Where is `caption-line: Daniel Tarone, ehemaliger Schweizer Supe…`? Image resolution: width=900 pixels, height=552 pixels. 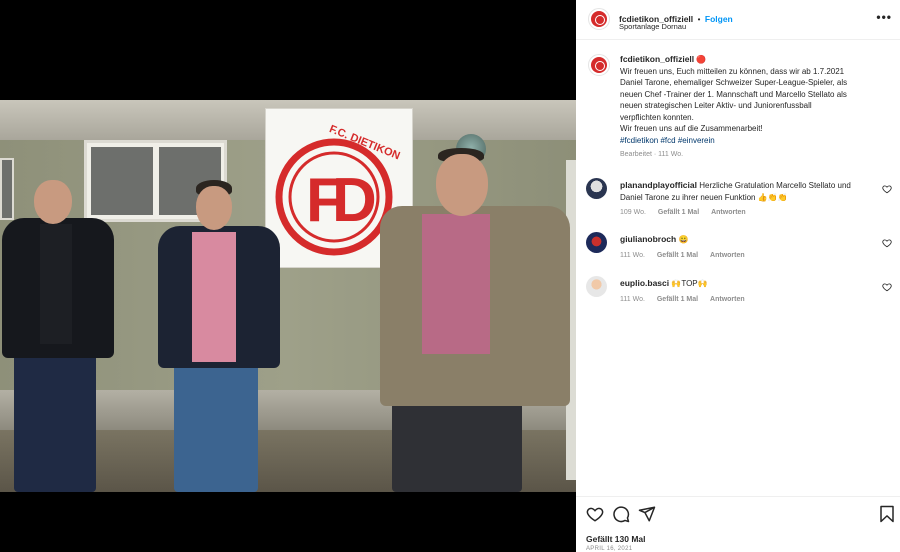
caption-line: Daniel Tarone, ehemaliger Schweizer Supe… is located at coordinates (734, 82).